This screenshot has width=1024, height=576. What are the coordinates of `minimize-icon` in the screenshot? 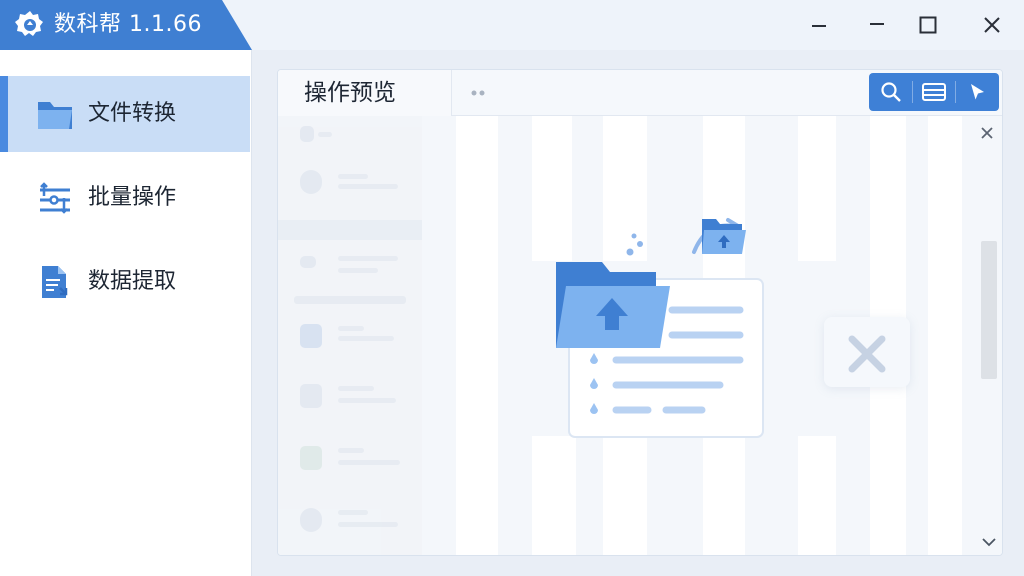 It's located at (819, 26).